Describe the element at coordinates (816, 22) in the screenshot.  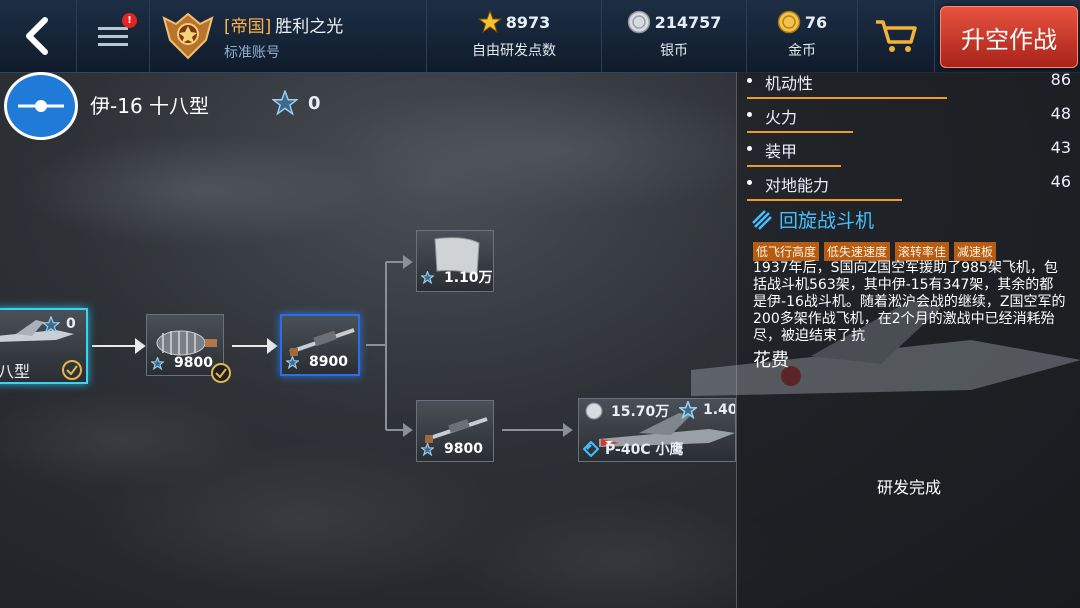
I see `gold-value: 76` at that location.